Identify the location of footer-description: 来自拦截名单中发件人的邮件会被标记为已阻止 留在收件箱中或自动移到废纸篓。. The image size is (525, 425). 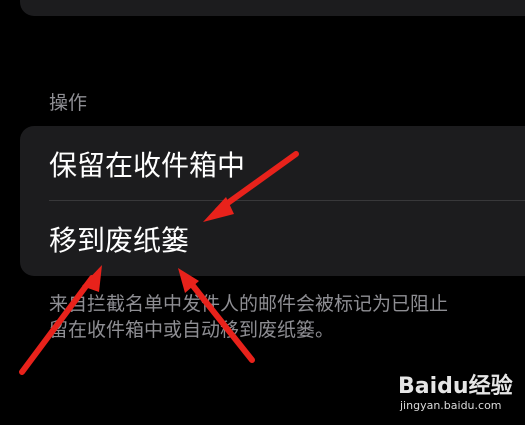
(249, 317).